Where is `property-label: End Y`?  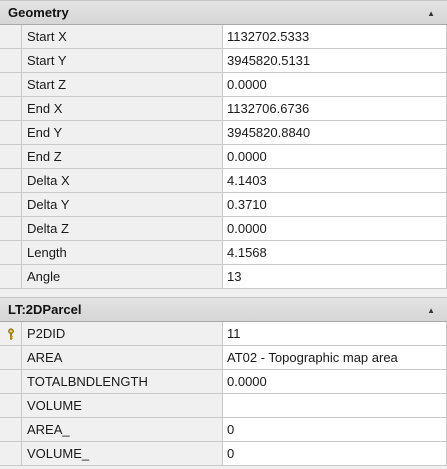
property-label: End Y is located at coordinates (122, 132).